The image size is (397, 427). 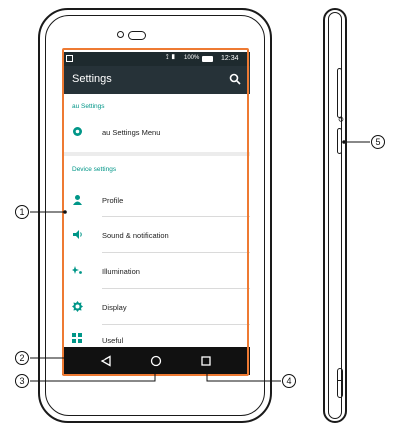 I want to click on power-key, so click(x=339, y=141).